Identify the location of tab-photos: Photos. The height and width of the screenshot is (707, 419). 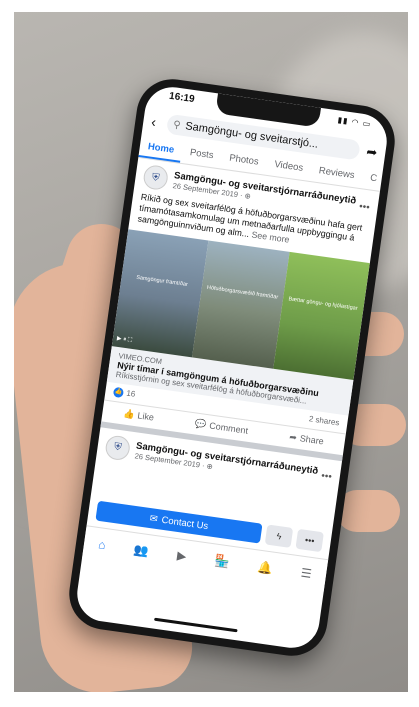
(244, 161).